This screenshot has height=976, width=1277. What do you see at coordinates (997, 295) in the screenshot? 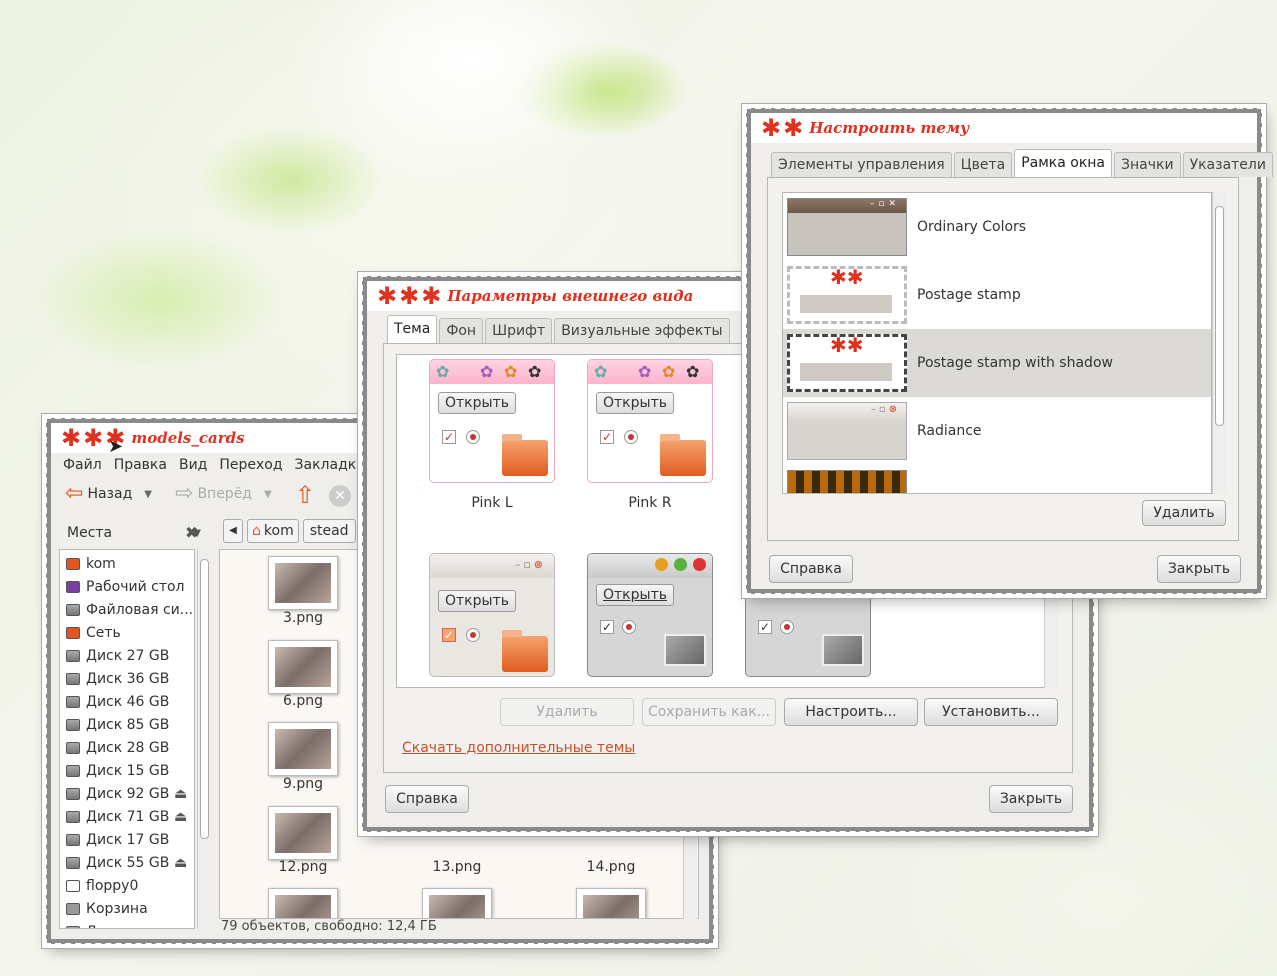
I see `list-item-postage-stamp: ✱✱ Postage stamp` at bounding box center [997, 295].